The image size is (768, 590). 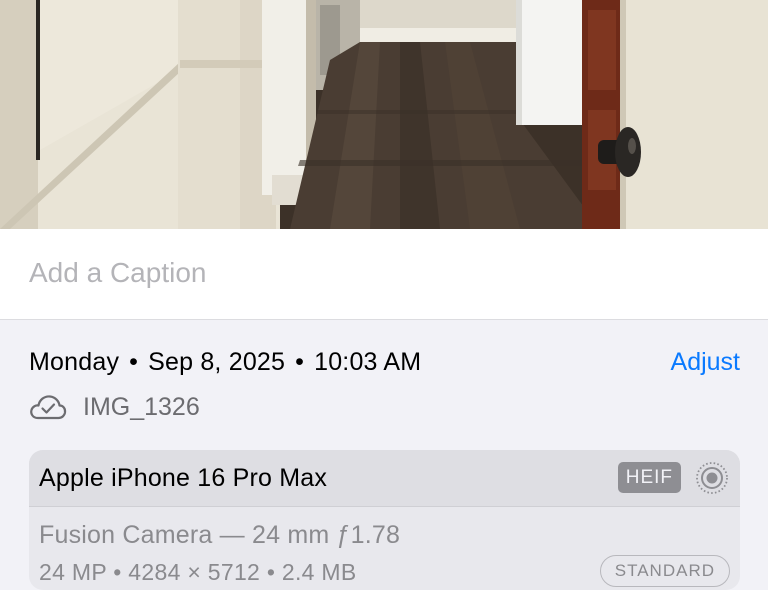 What do you see at coordinates (712, 478) in the screenshot?
I see `live-photo-icon` at bounding box center [712, 478].